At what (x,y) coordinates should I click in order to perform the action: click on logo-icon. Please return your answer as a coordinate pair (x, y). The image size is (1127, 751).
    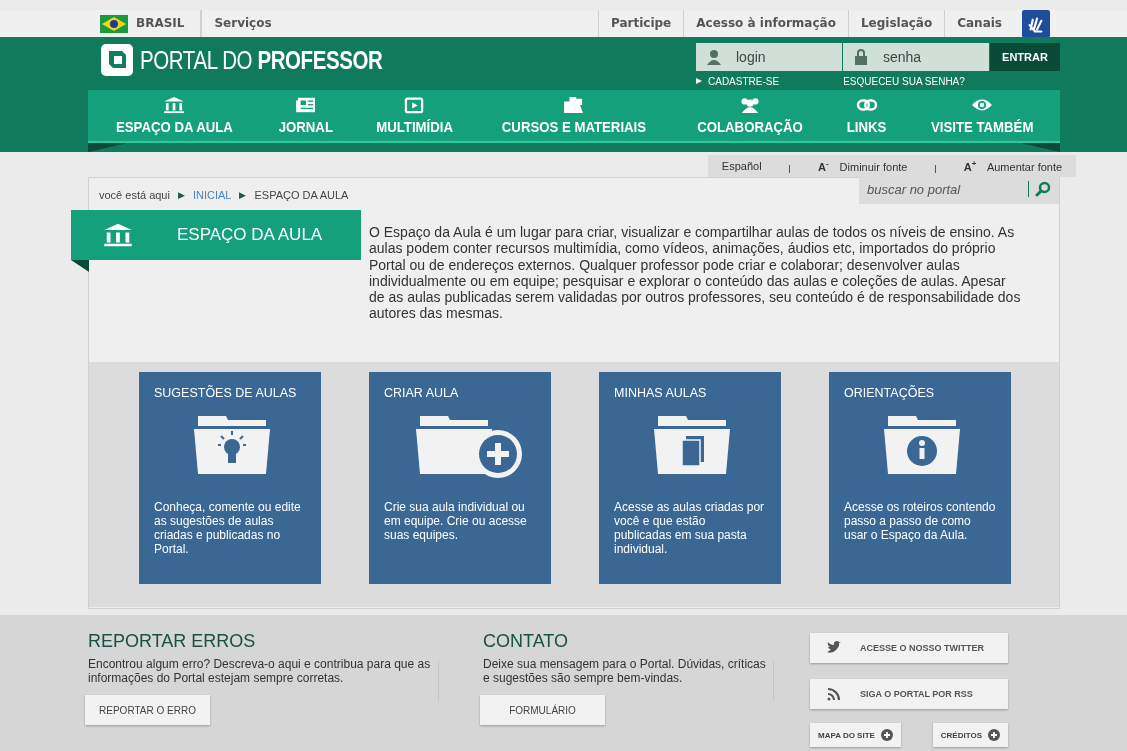
    Looking at the image, I should click on (117, 60).